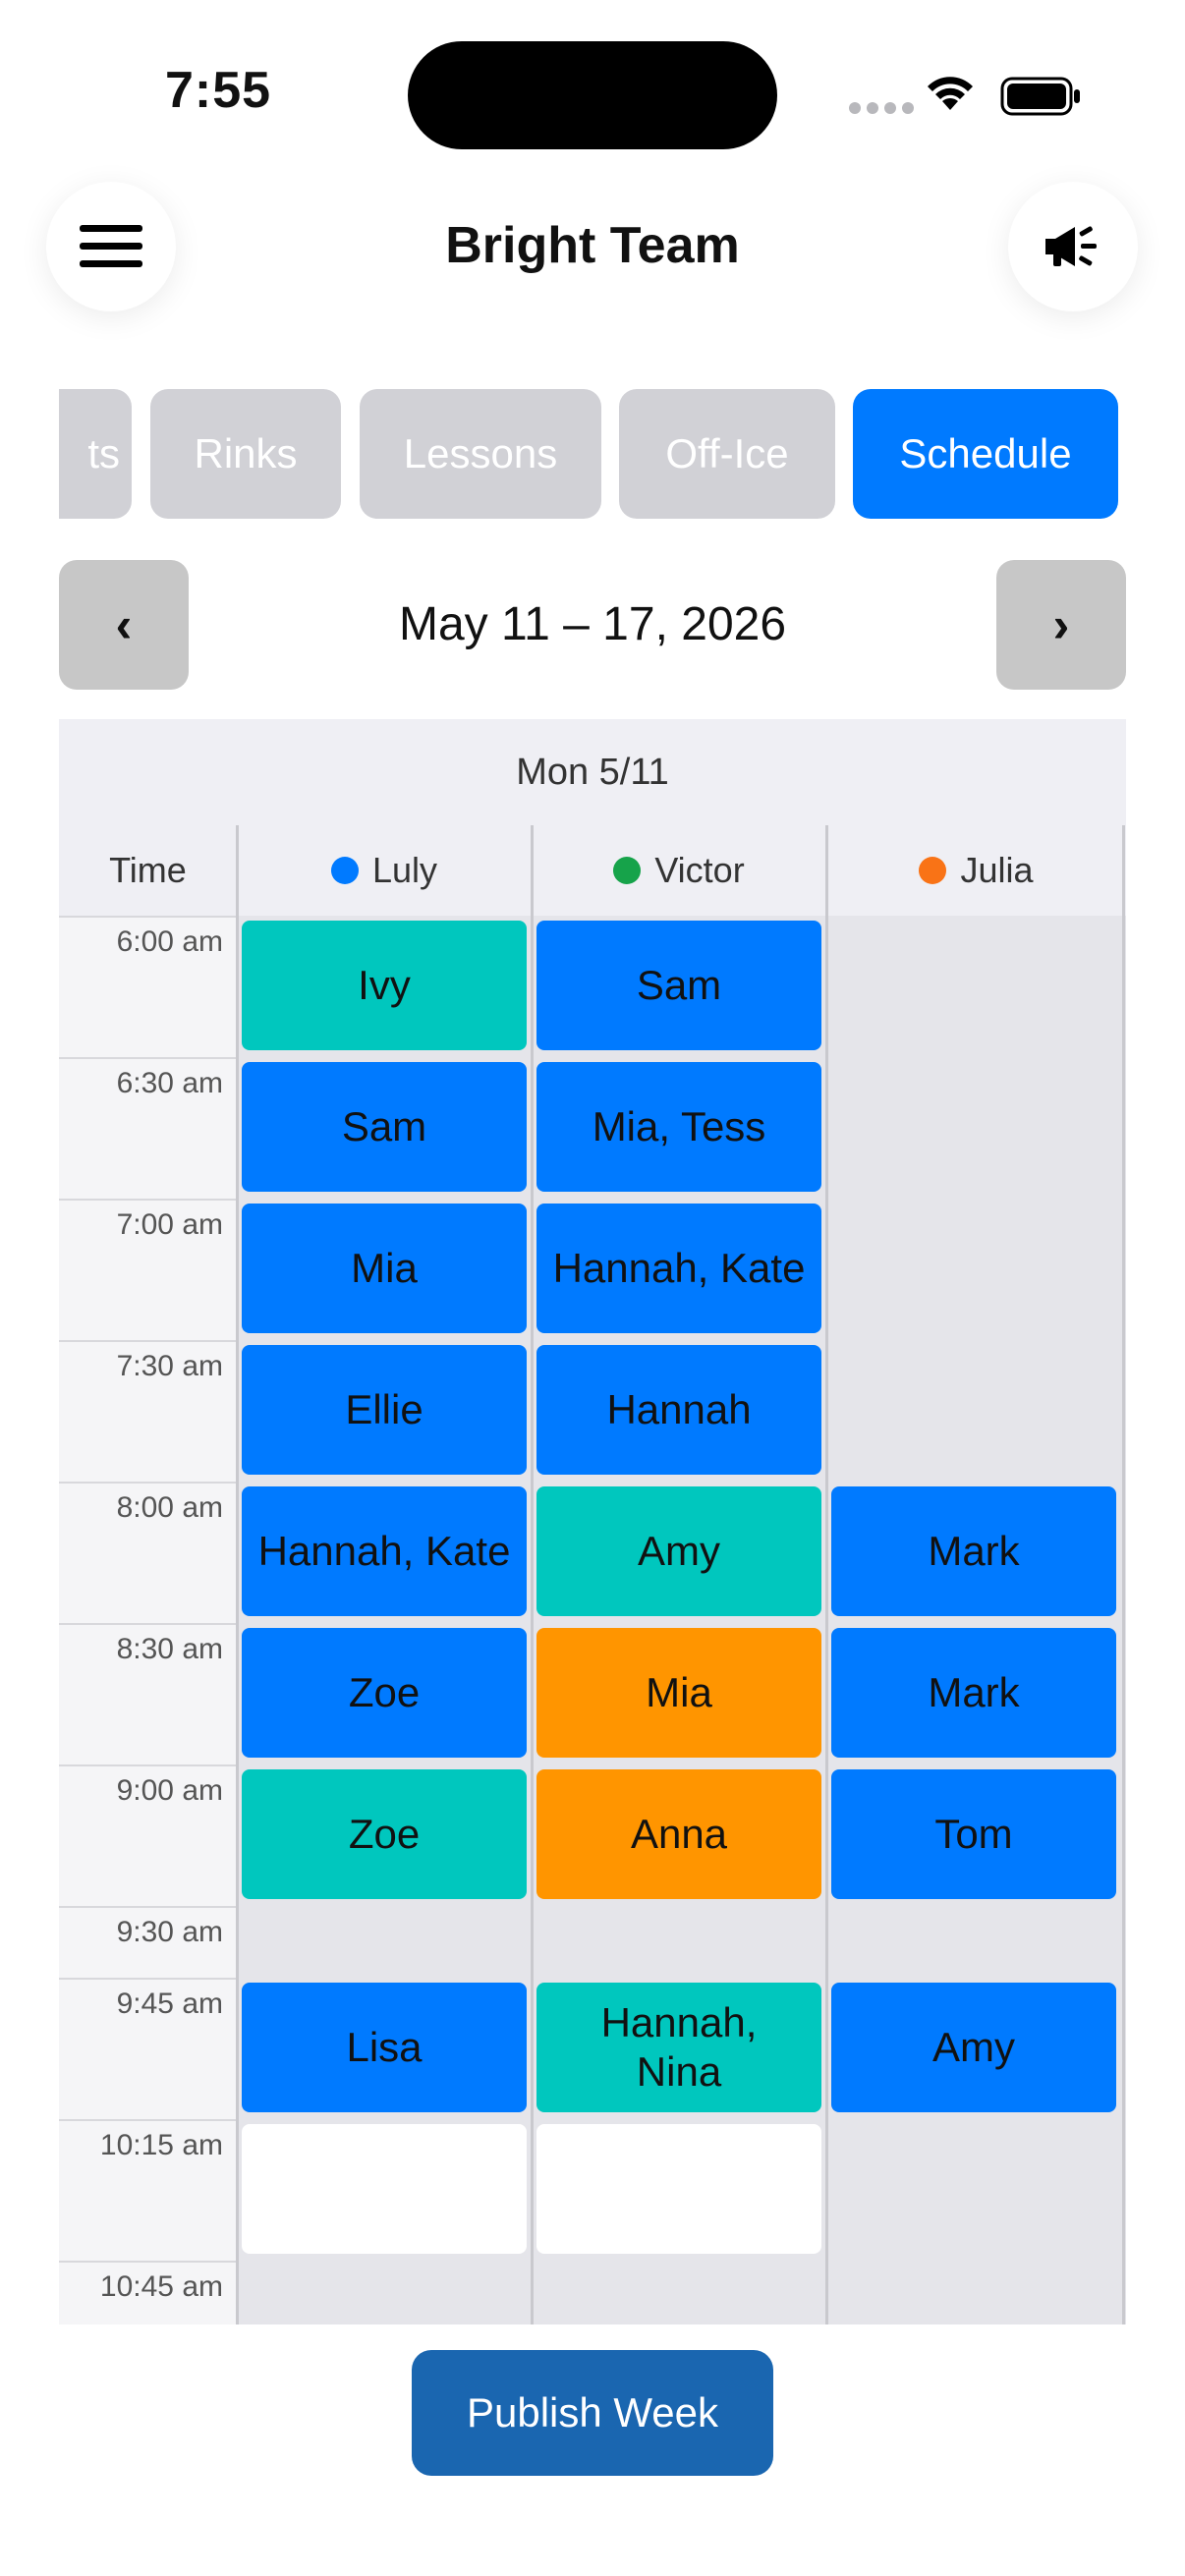 This screenshot has width=1185, height=2576. I want to click on time-slot-label: 8:00 am, so click(148, 1552).